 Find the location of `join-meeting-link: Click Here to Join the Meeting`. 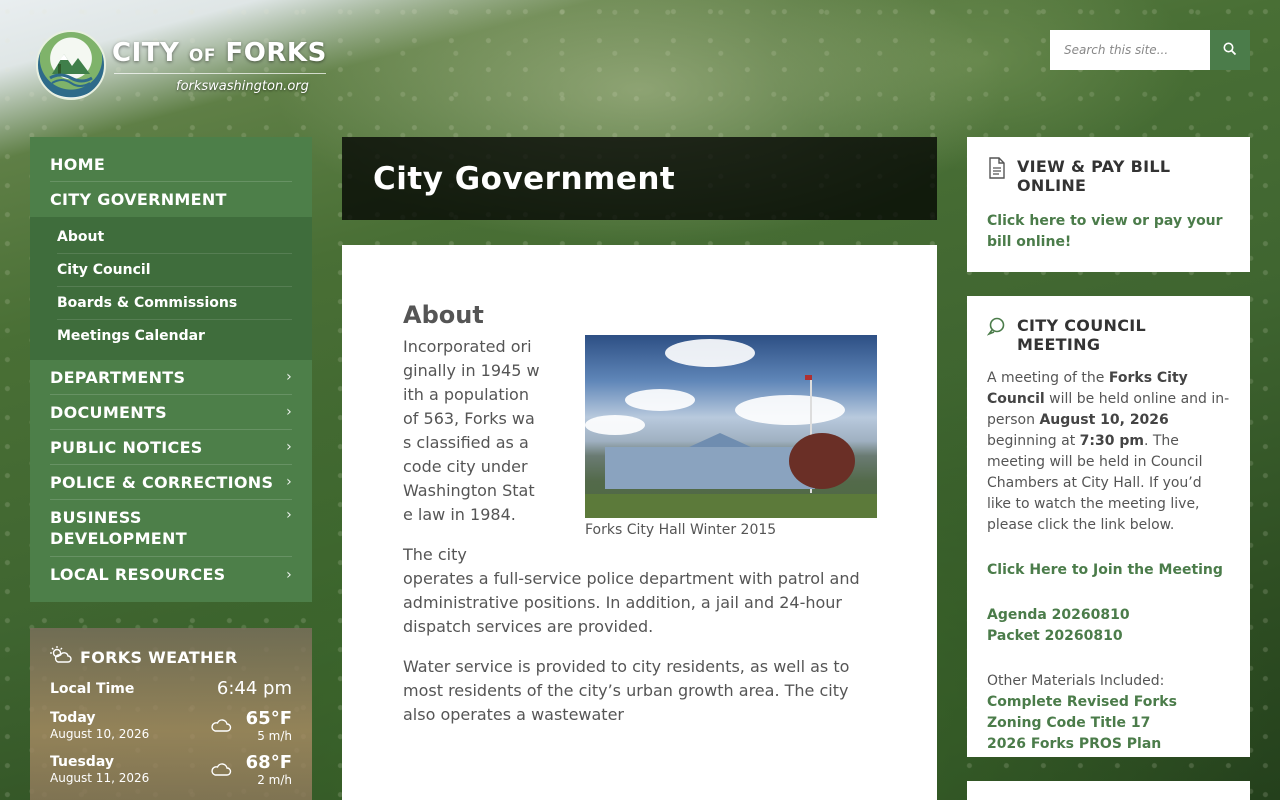

join-meeting-link: Click Here to Join the Meeting is located at coordinates (1108, 570).